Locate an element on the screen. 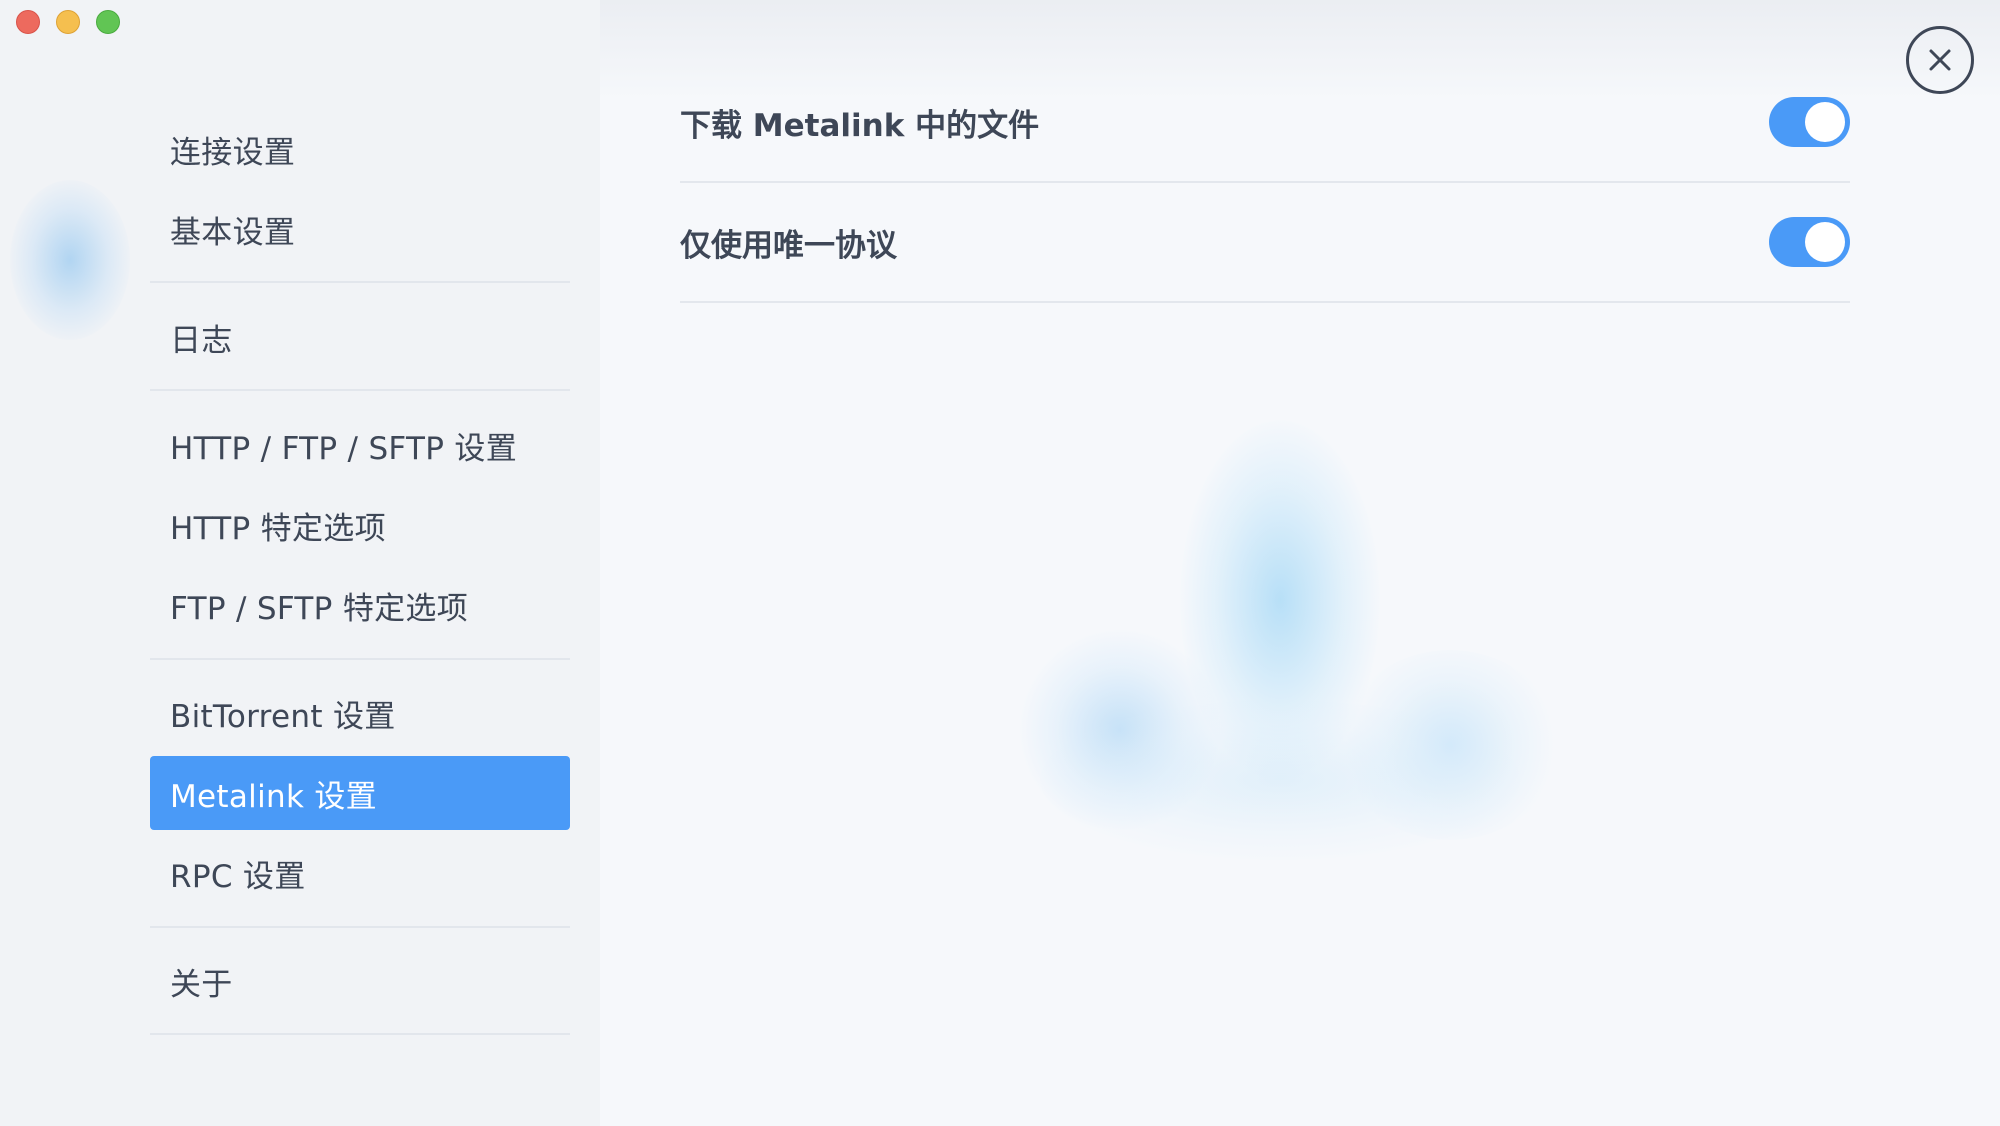  app-logo-watermark is located at coordinates (1280, 620).